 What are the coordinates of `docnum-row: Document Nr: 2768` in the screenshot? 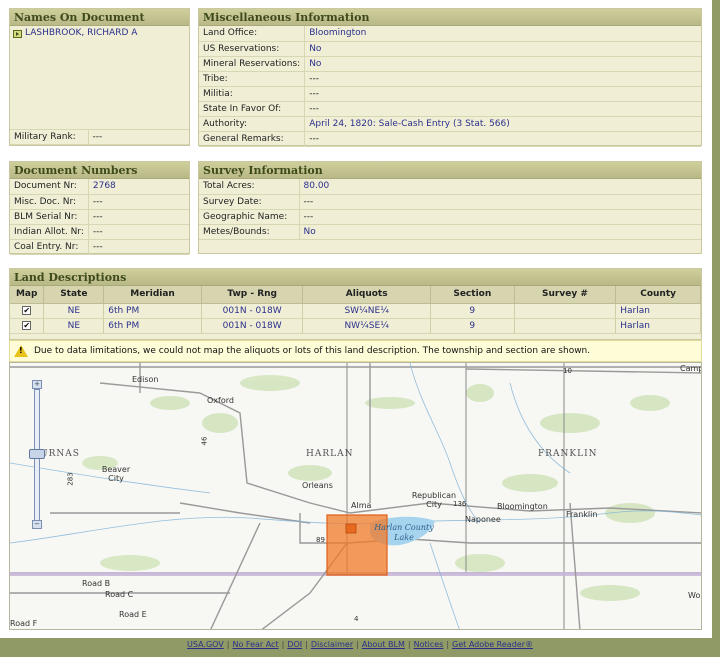 It's located at (99, 187).